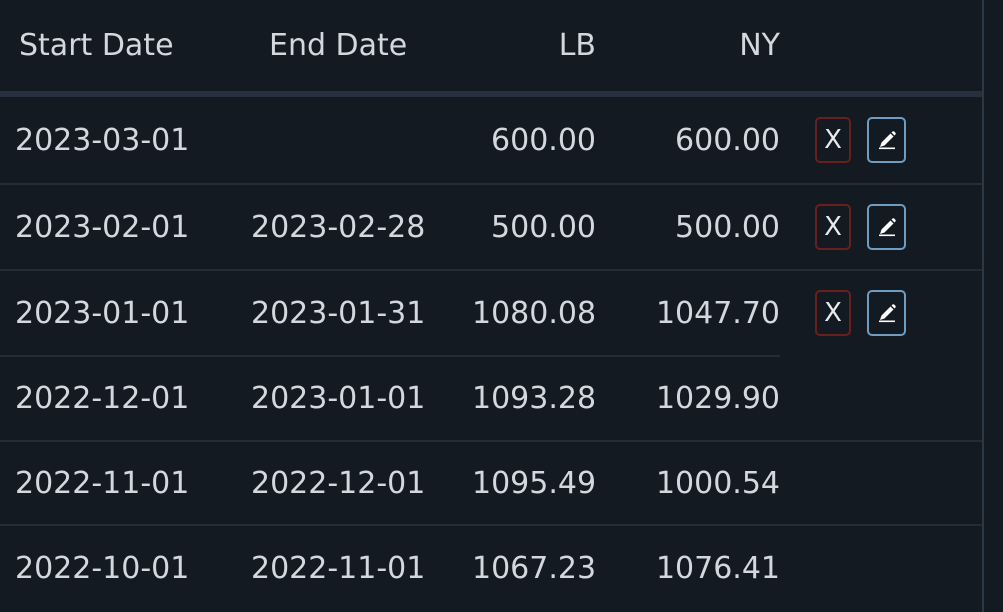 This screenshot has width=1003, height=612. I want to click on end-date-cell: 2023-02-28, so click(354, 227).